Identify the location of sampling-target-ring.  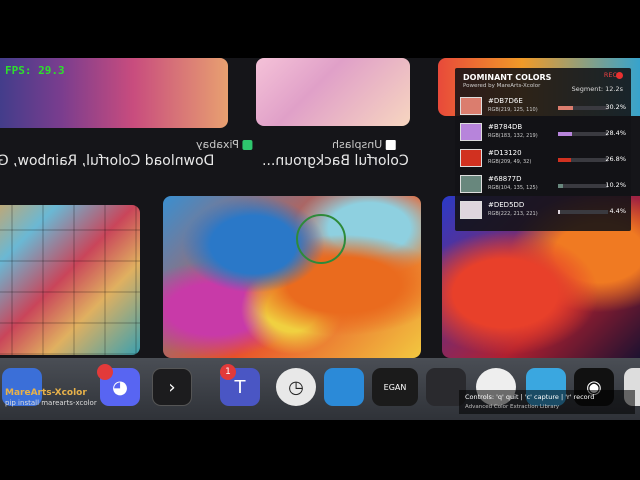
(321, 239).